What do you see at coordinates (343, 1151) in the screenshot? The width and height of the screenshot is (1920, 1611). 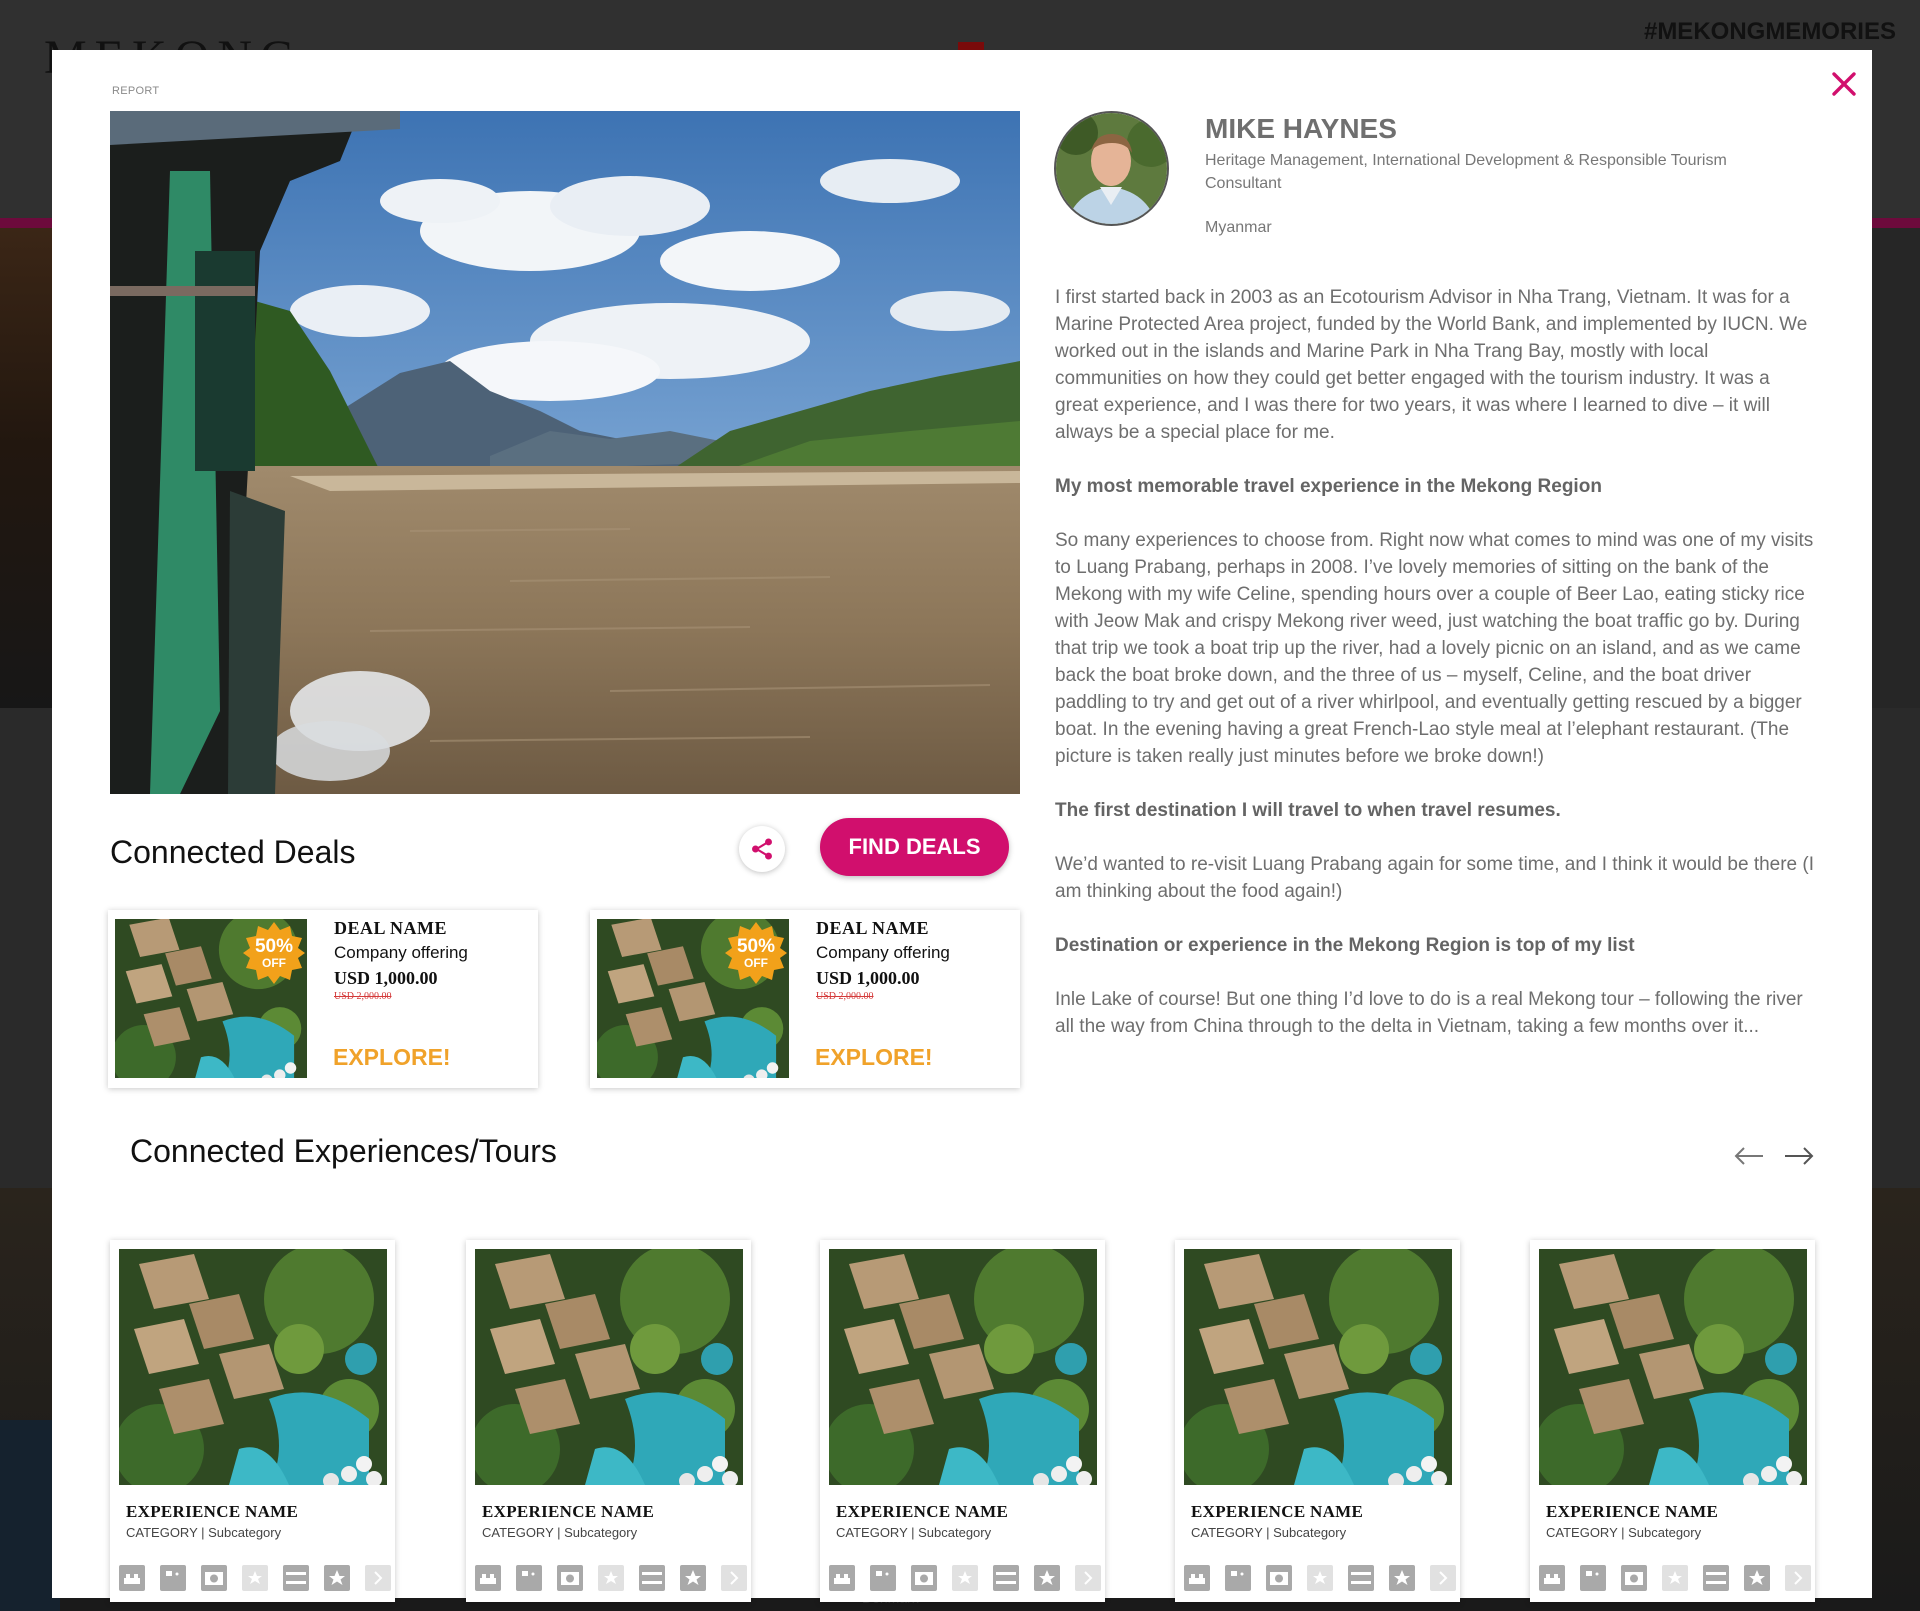 I see `experiences-heading: Connected Experiences/Tours` at bounding box center [343, 1151].